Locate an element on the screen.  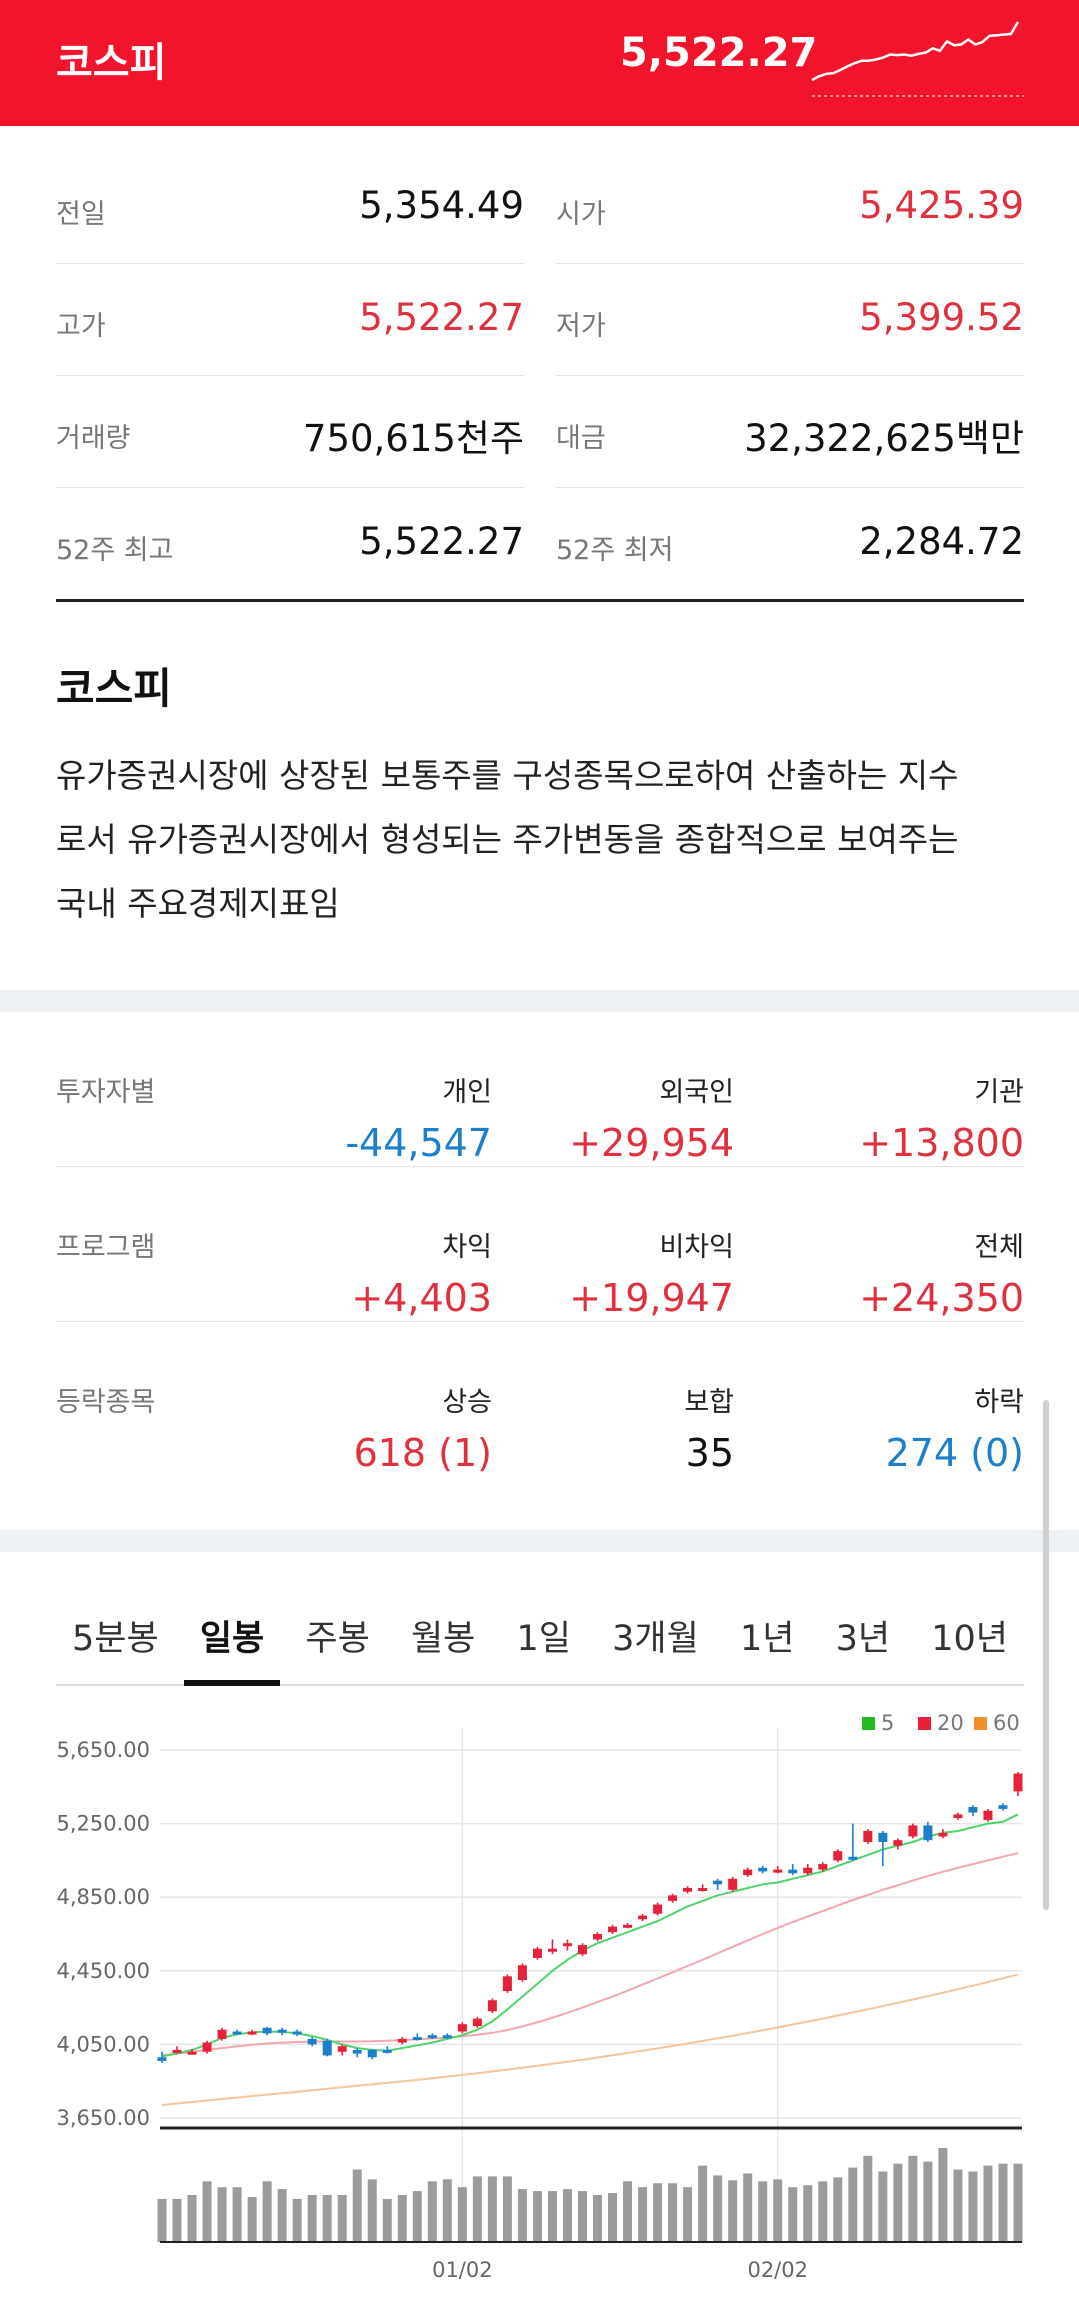
stat-open: 시가 5,425.39 is located at coordinates (790, 208).